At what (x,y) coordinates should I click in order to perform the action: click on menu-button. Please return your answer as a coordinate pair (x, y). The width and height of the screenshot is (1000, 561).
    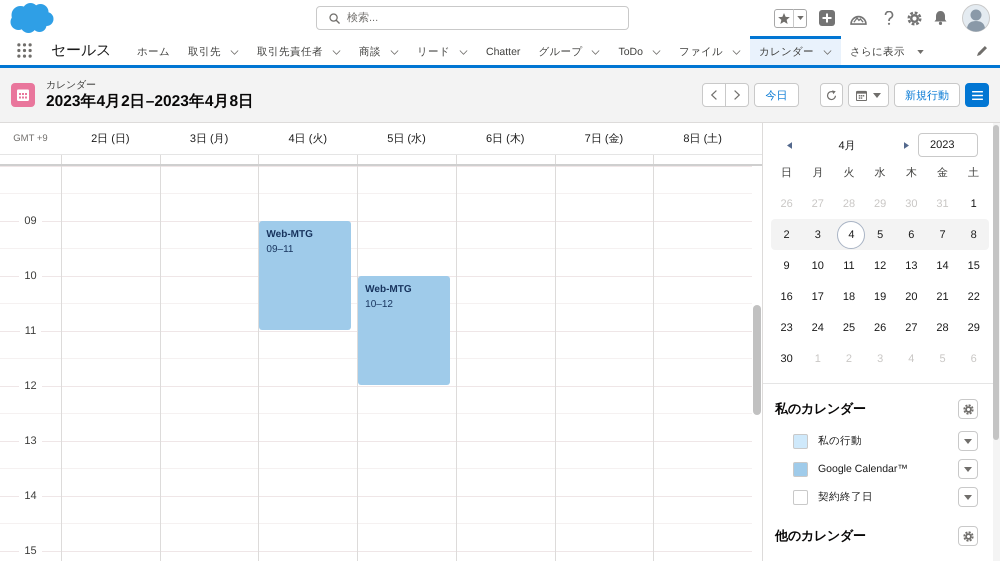
    Looking at the image, I should click on (977, 95).